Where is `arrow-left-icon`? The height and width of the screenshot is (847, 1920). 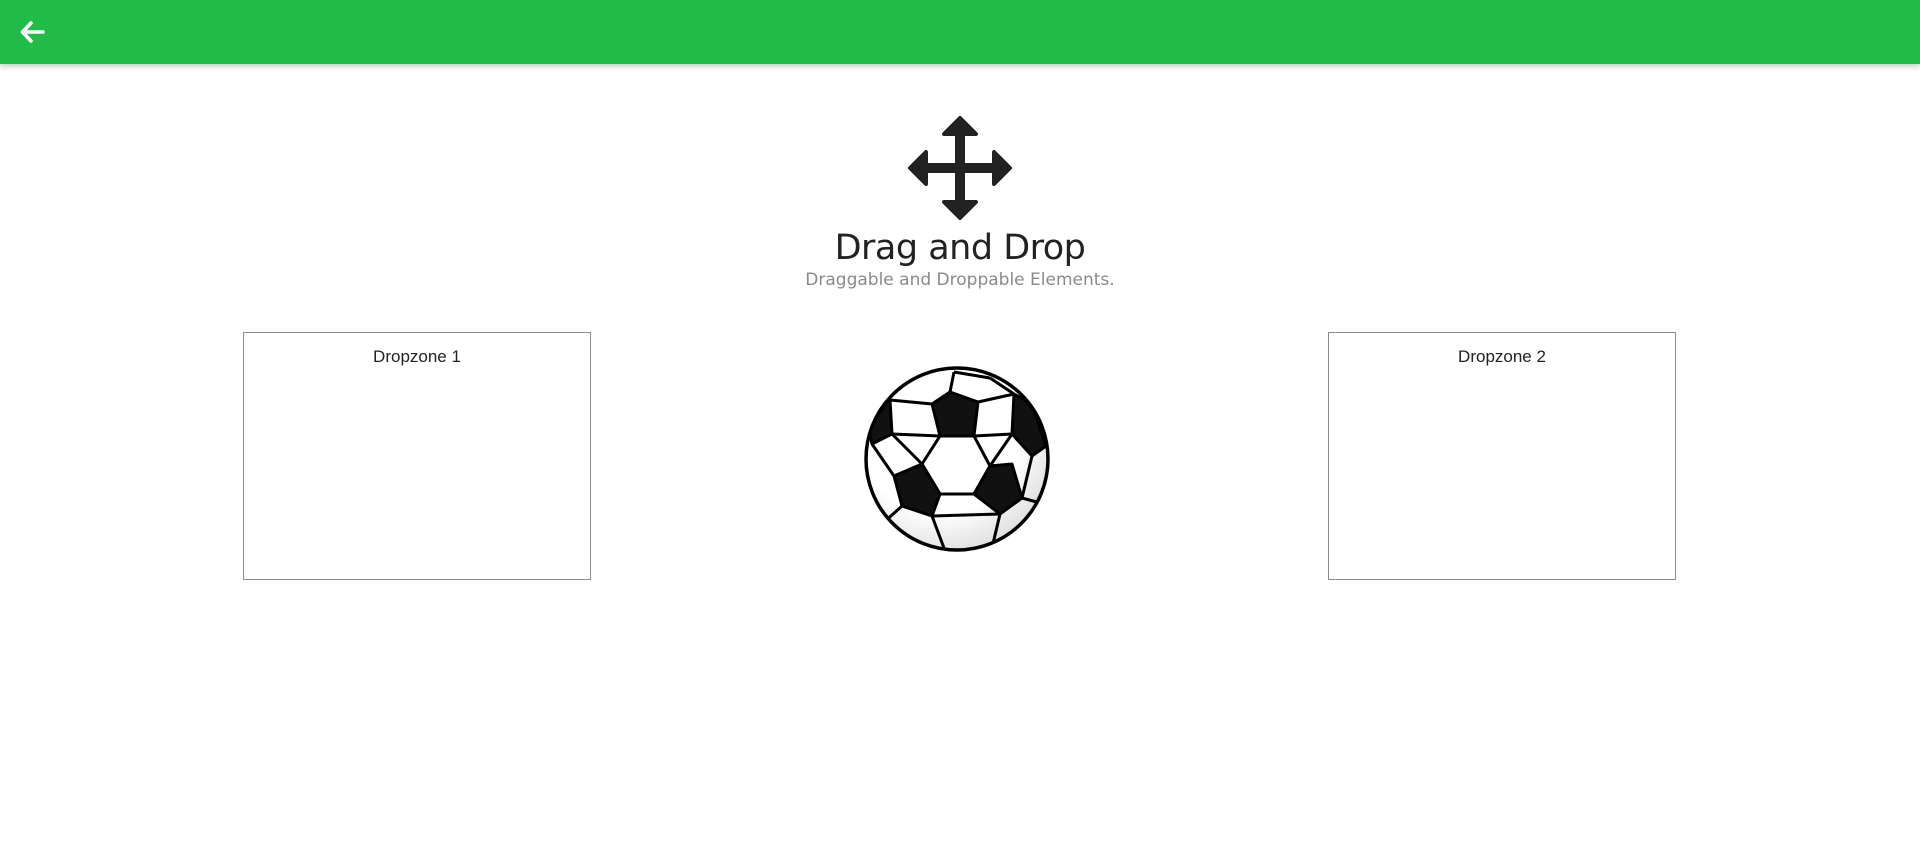
arrow-left-icon is located at coordinates (32, 32).